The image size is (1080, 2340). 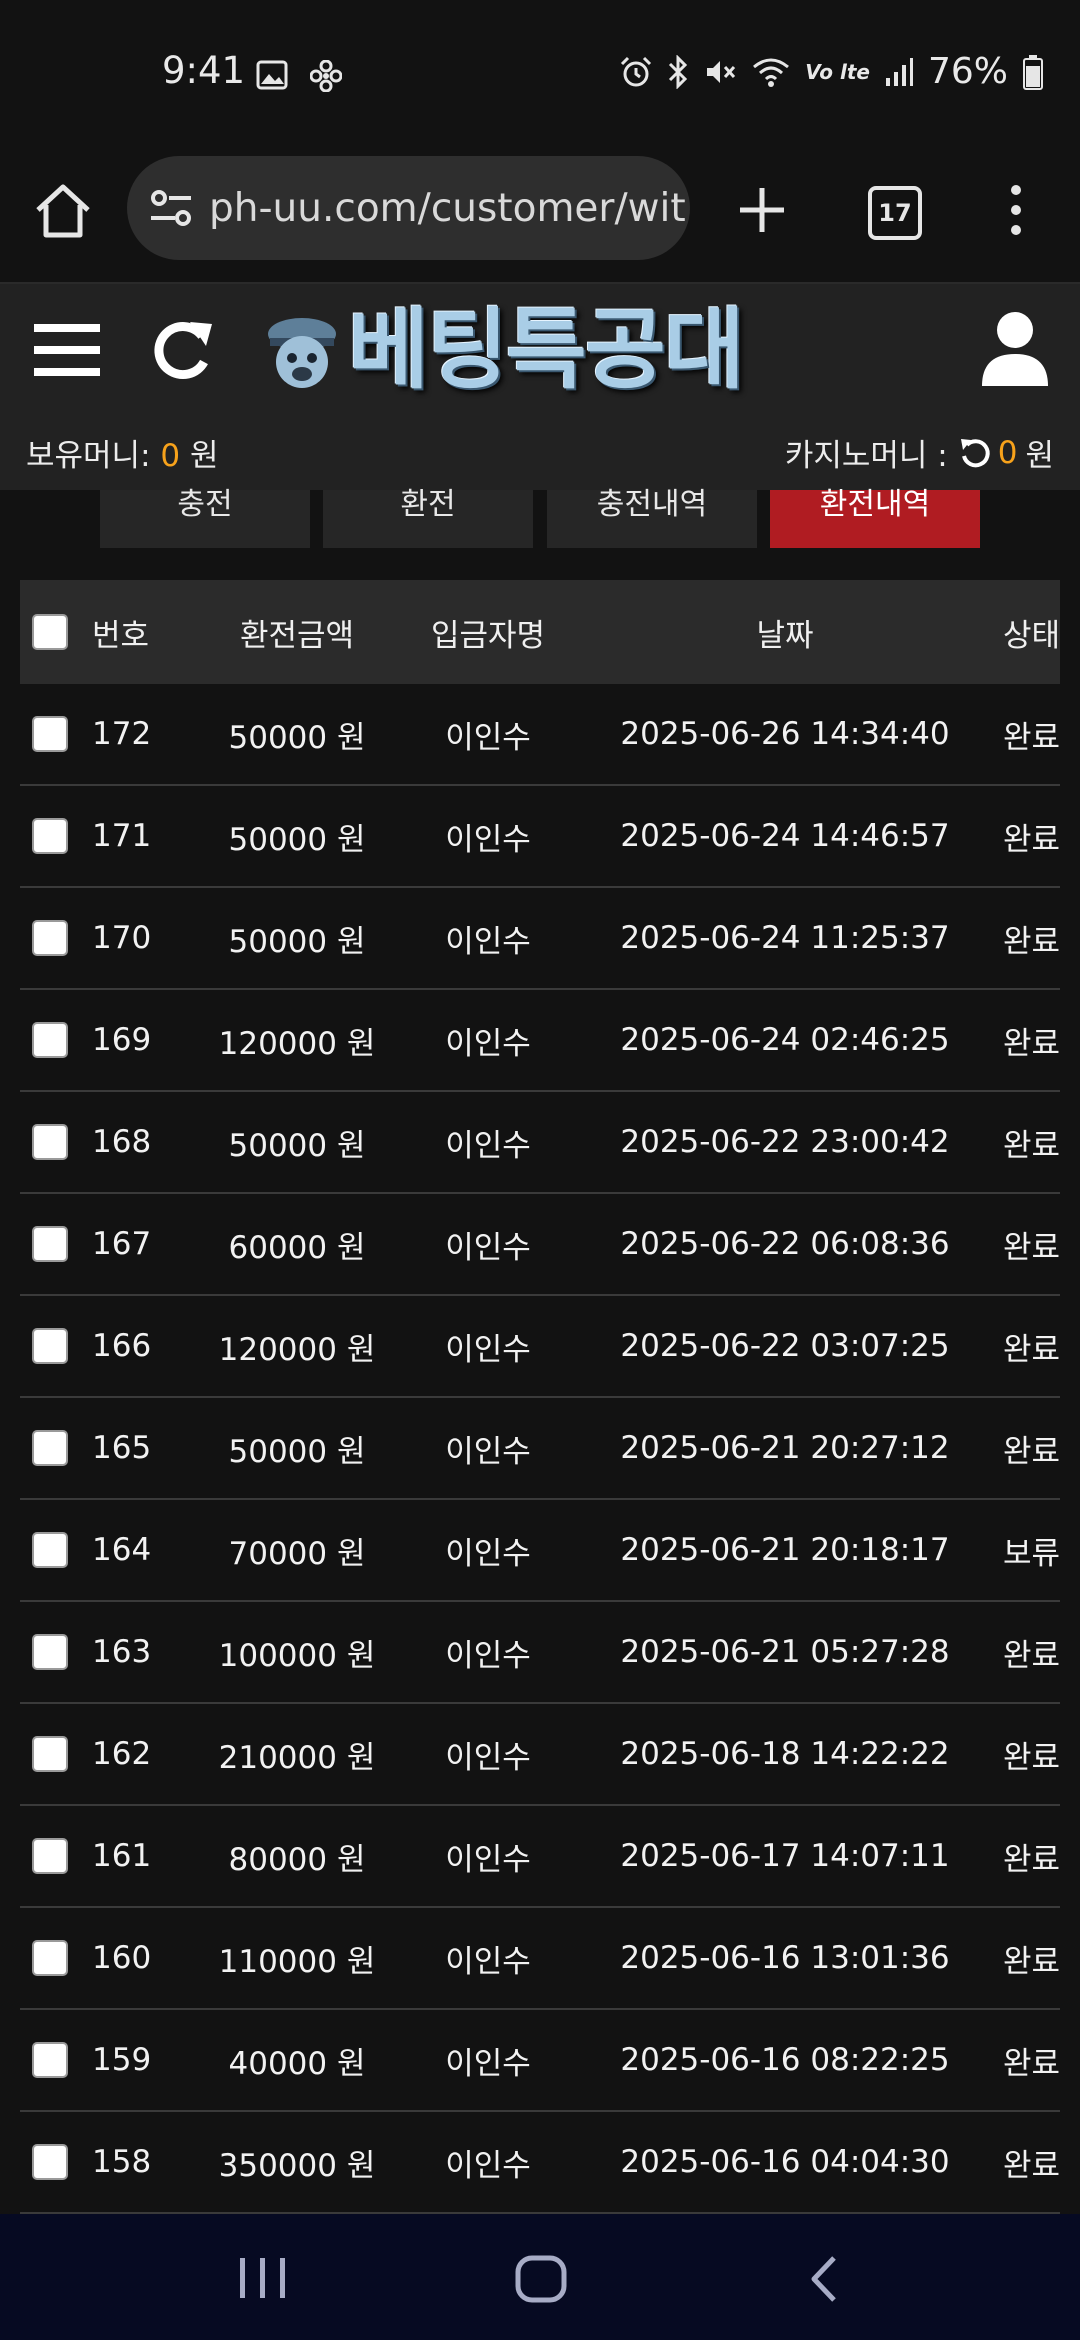 What do you see at coordinates (540, 837) in the screenshot?
I see `table-row: 171 50000 원 이인수 2025-06-24 14:46:57 완료` at bounding box center [540, 837].